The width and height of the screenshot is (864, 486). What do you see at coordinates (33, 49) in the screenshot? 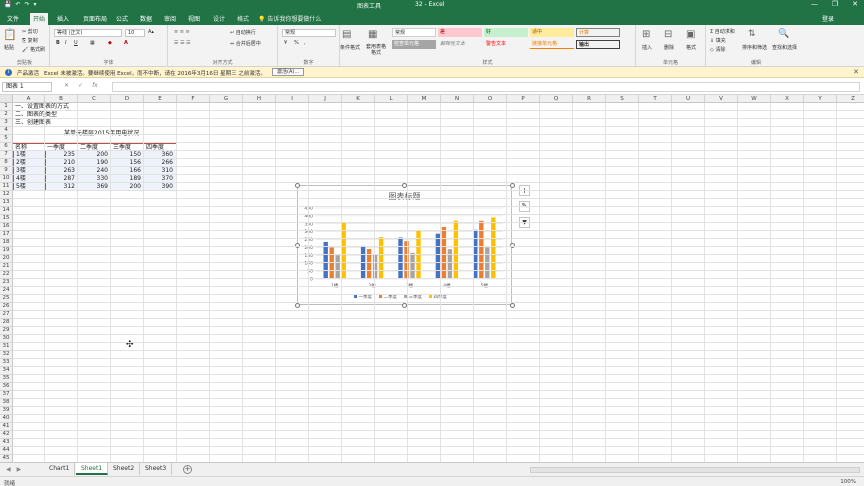
I see `format-painter-button: 🖌 格式刷` at bounding box center [33, 49].